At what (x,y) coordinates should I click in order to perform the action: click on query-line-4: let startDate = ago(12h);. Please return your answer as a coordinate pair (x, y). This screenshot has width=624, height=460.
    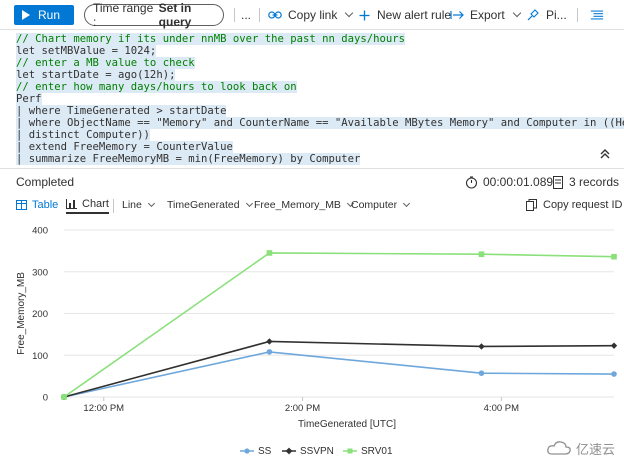
    Looking at the image, I should click on (96, 75).